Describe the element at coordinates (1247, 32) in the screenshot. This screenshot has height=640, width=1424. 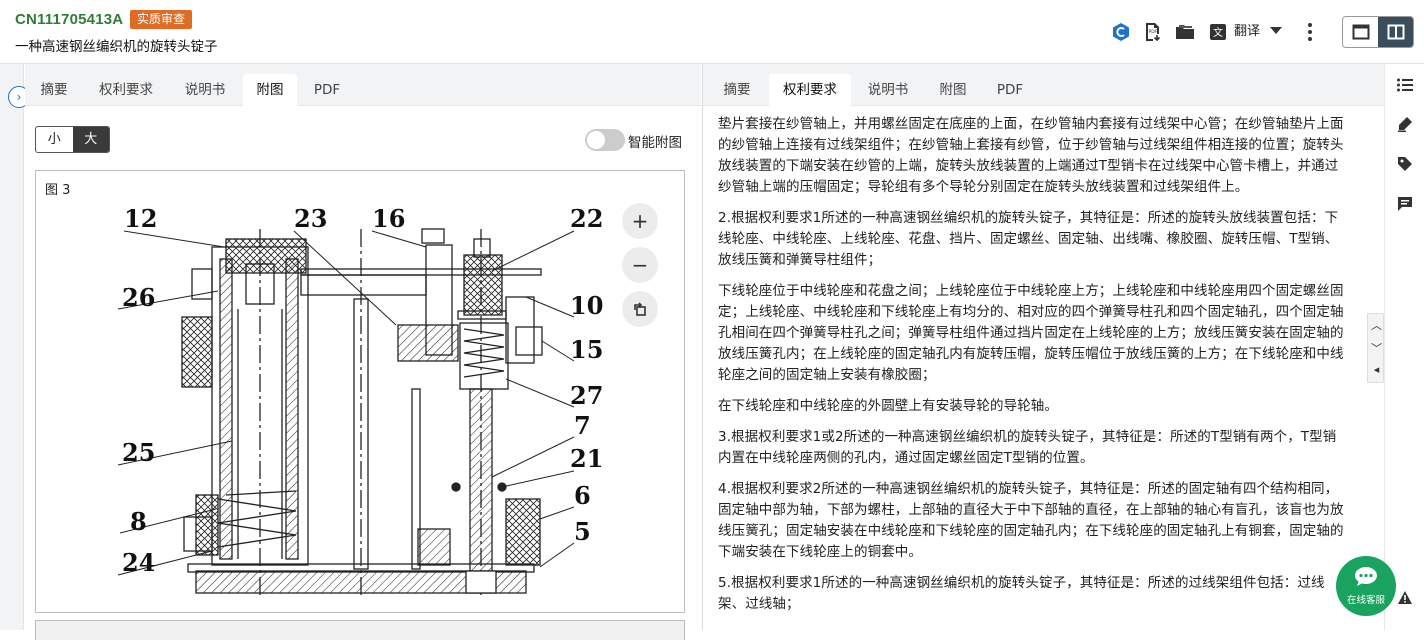
I see `translate-label: 翻译` at that location.